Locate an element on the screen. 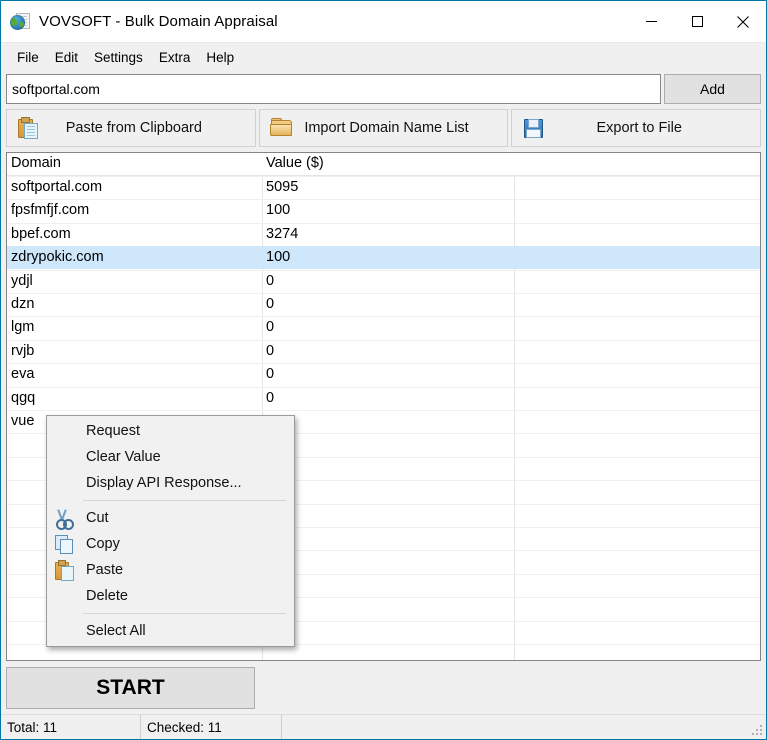 This screenshot has height=740, width=767. maximize-button is located at coordinates (697, 21).